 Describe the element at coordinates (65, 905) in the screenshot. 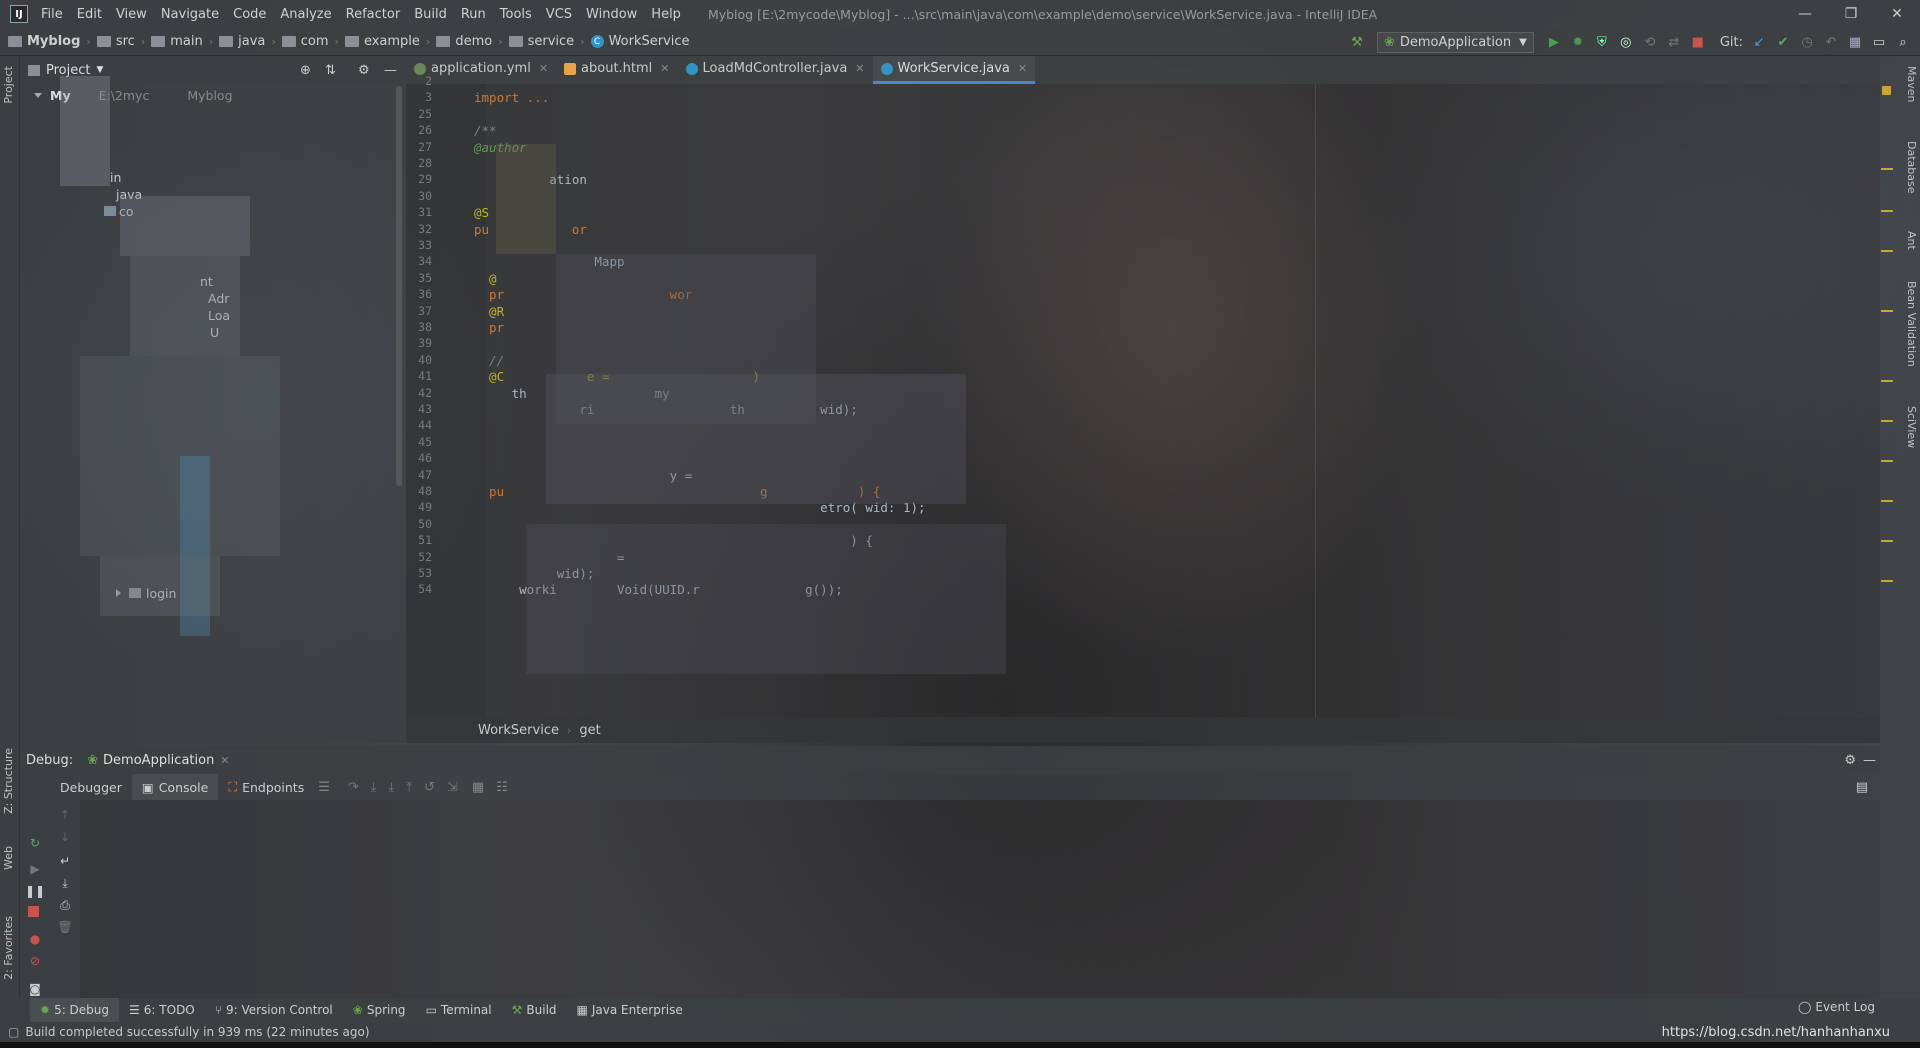

I see `print-icon: ⎙` at that location.